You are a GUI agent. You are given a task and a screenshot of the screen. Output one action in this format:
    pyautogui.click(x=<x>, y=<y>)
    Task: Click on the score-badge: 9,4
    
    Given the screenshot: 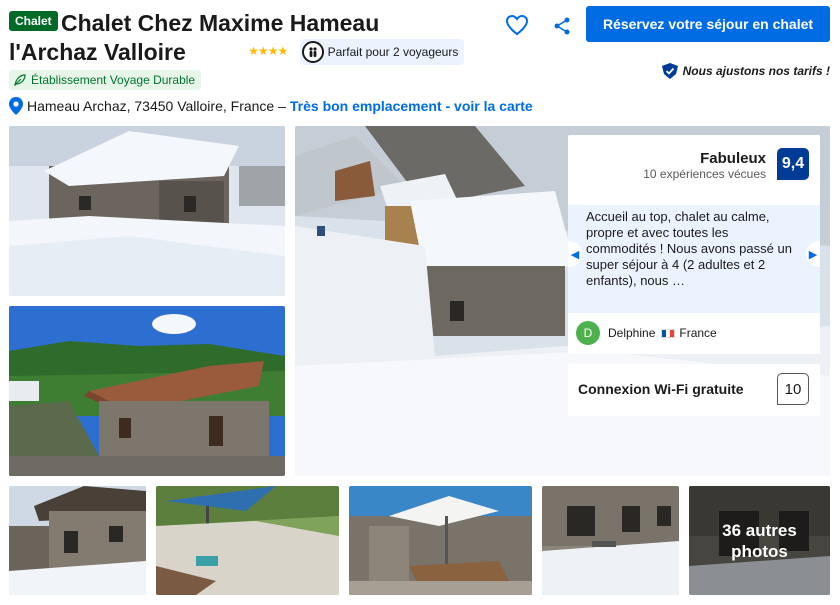 What is the action you would take?
    pyautogui.click(x=793, y=164)
    